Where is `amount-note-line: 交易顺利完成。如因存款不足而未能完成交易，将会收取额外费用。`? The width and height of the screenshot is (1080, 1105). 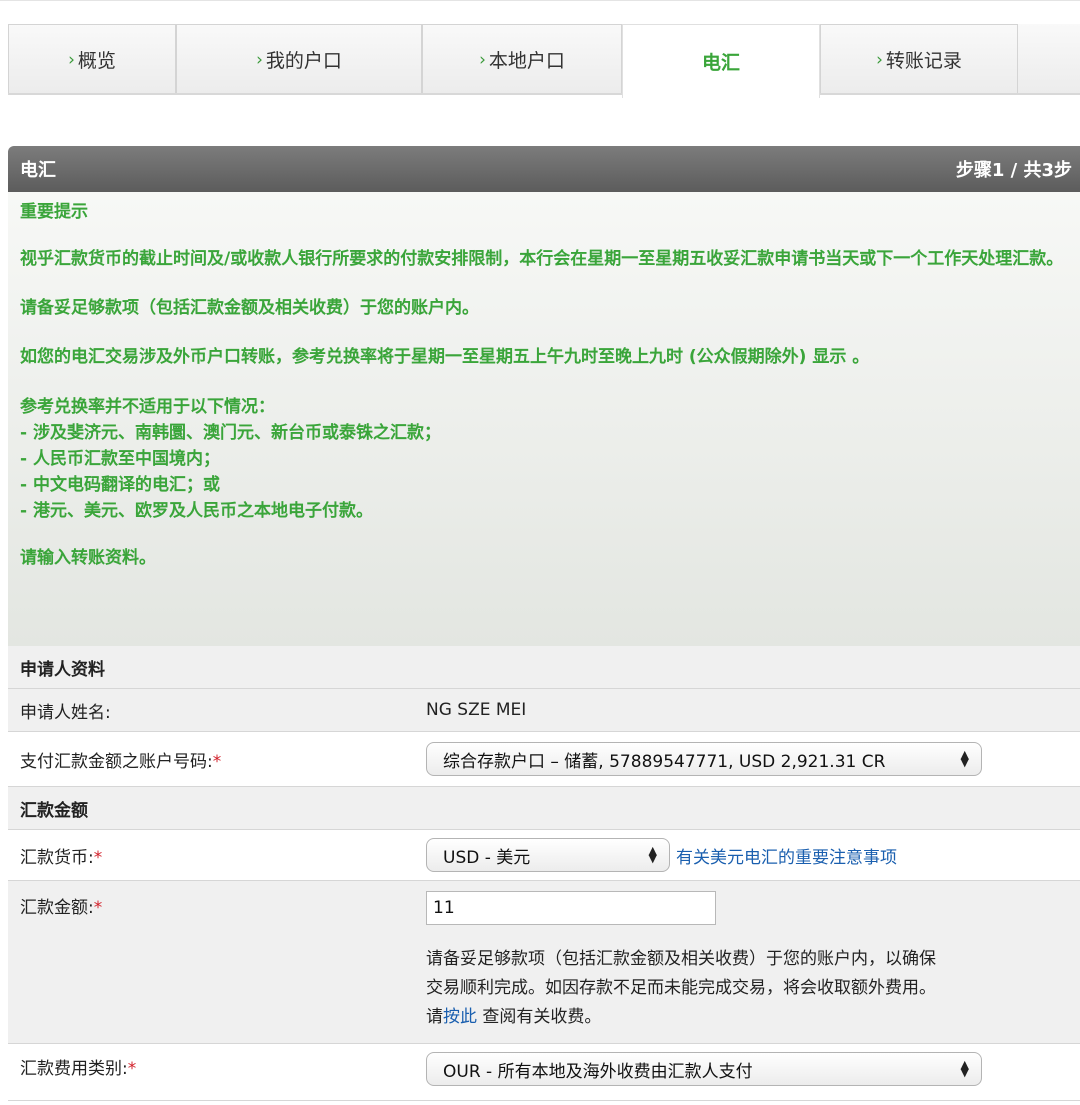
amount-note-line: 交易顺利完成。如因存款不足而未能完成交易，将会收取额外费用。 is located at coordinates (681, 988).